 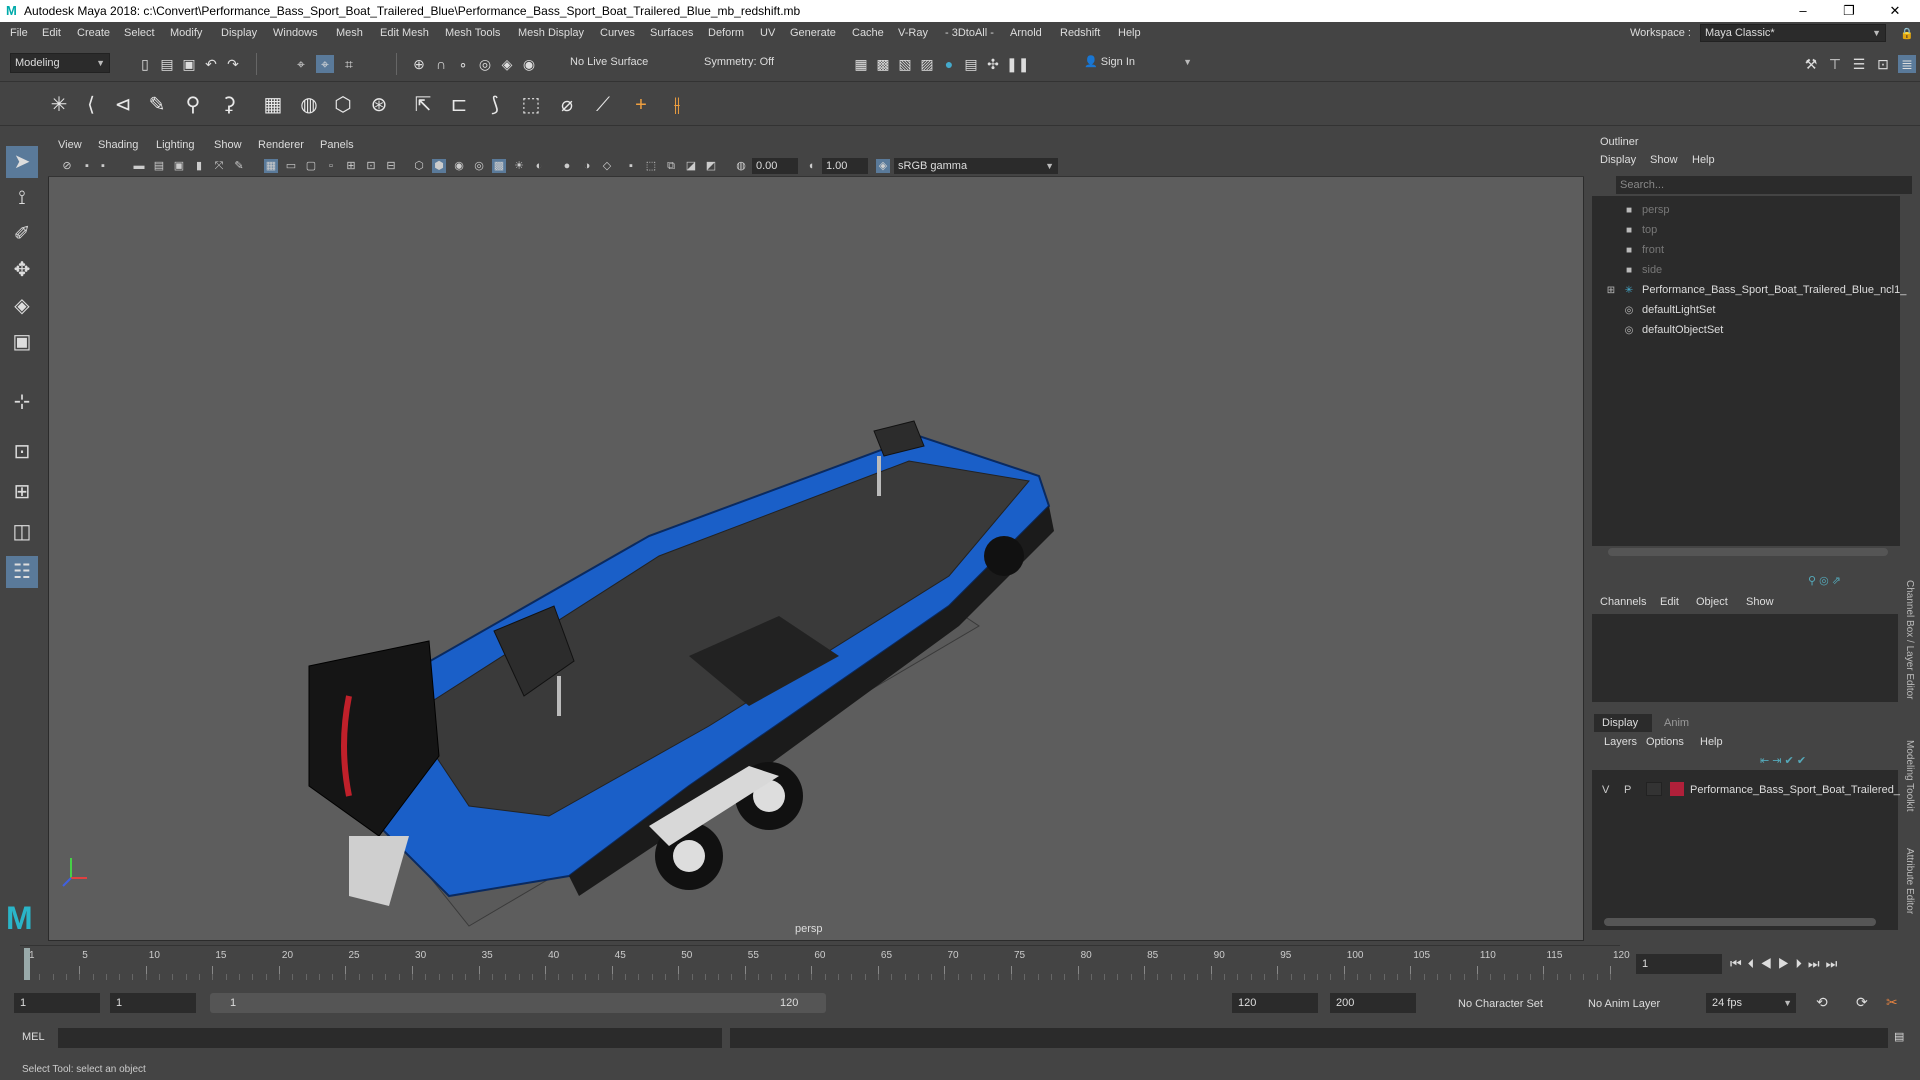 What do you see at coordinates (767, 33) in the screenshot?
I see `menu-uv: UV` at bounding box center [767, 33].